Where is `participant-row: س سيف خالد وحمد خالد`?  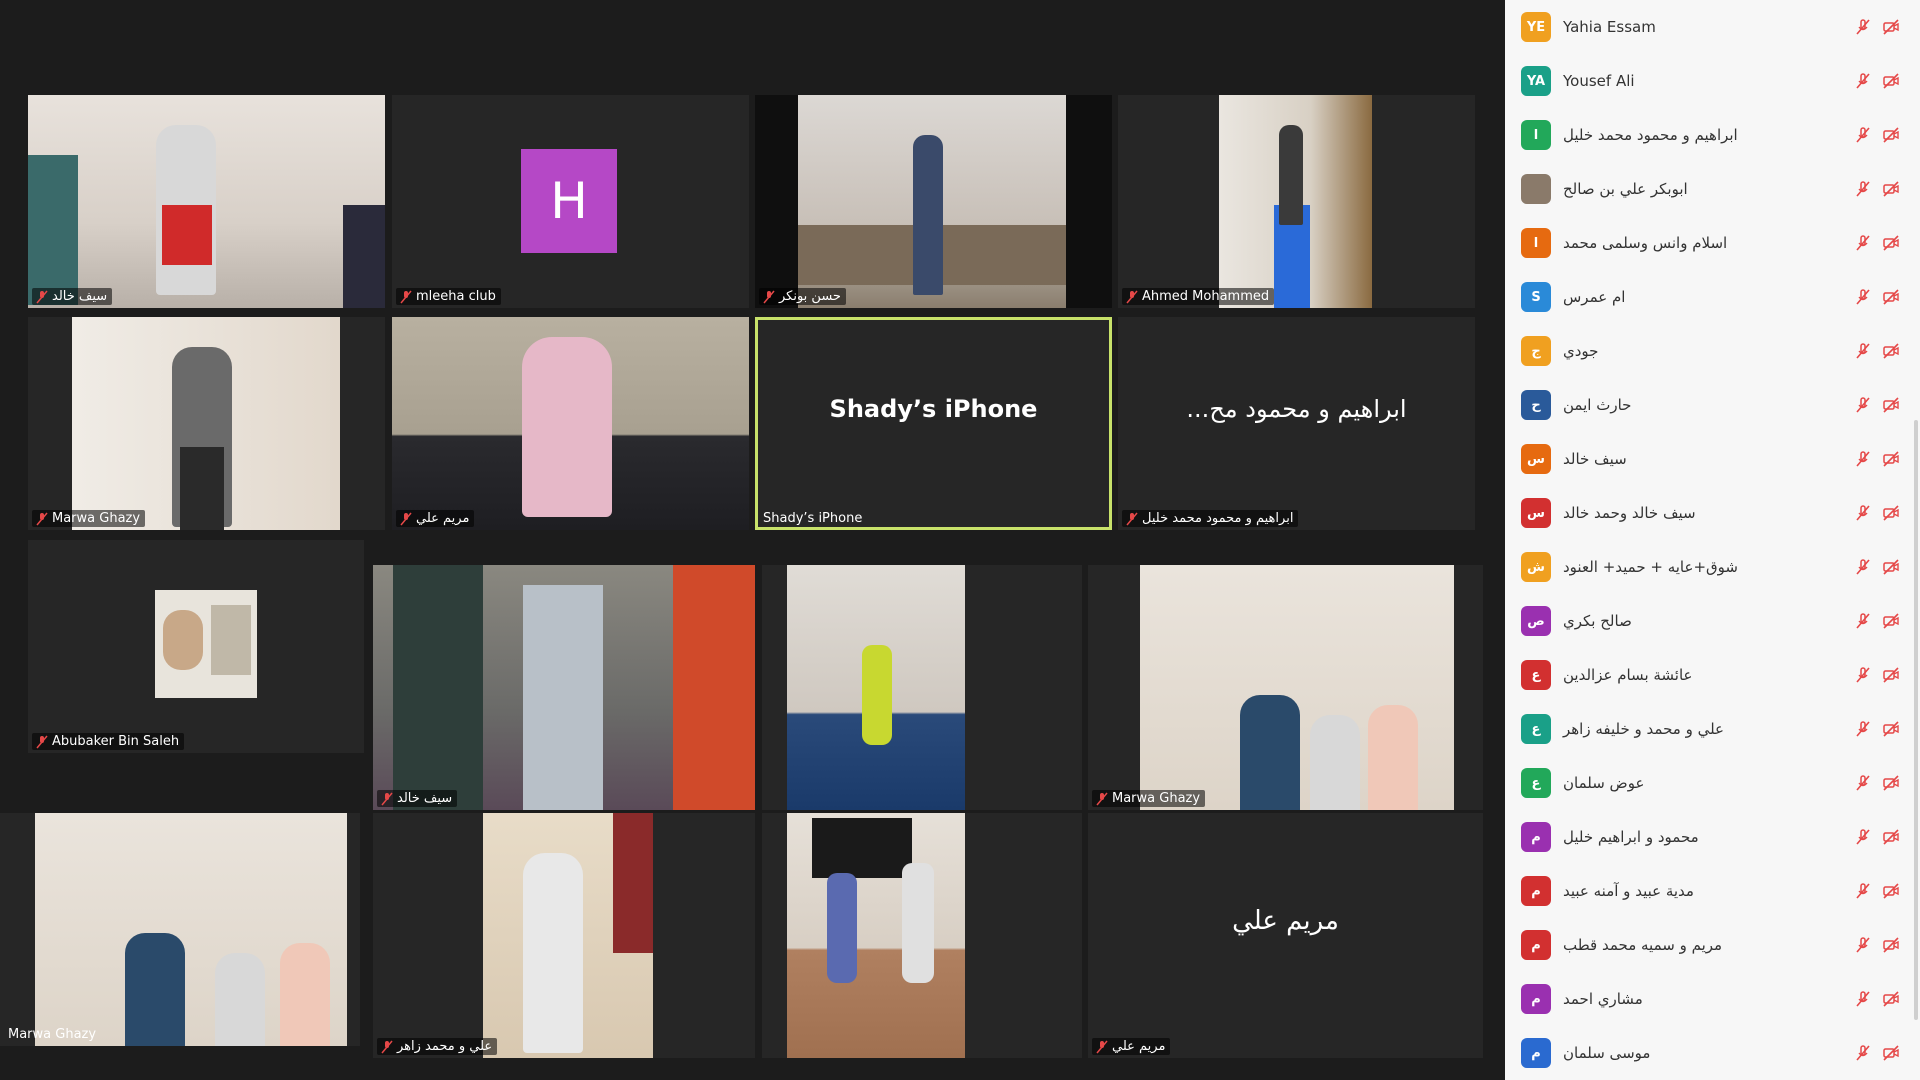
participant-row: س سيف خالد وحمد خالد is located at coordinates (1712, 513).